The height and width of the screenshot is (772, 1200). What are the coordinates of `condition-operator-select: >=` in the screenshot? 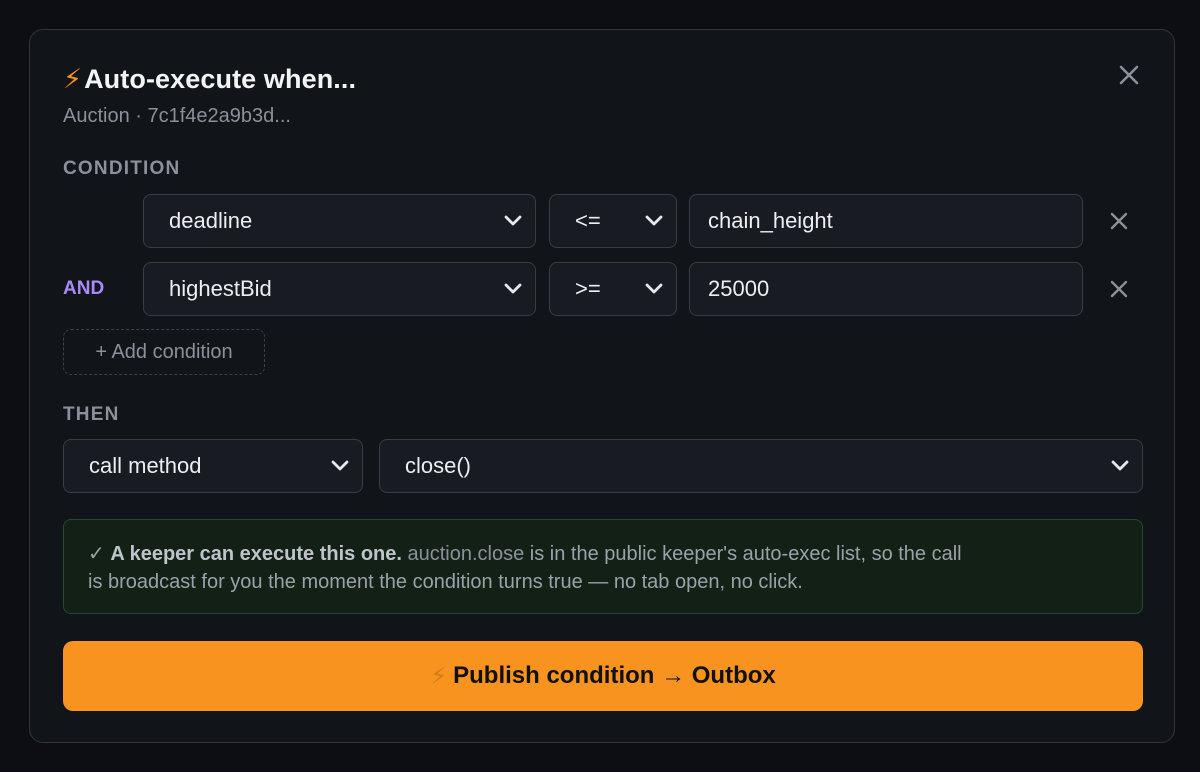 It's located at (613, 289).